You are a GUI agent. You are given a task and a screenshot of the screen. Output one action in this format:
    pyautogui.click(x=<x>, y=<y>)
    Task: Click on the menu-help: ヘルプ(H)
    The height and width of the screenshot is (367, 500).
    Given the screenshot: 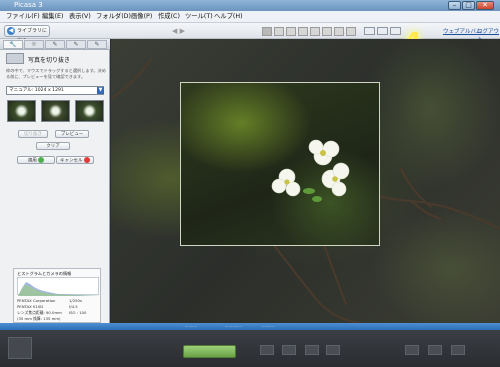 What is the action you would take?
    pyautogui.click(x=228, y=17)
    